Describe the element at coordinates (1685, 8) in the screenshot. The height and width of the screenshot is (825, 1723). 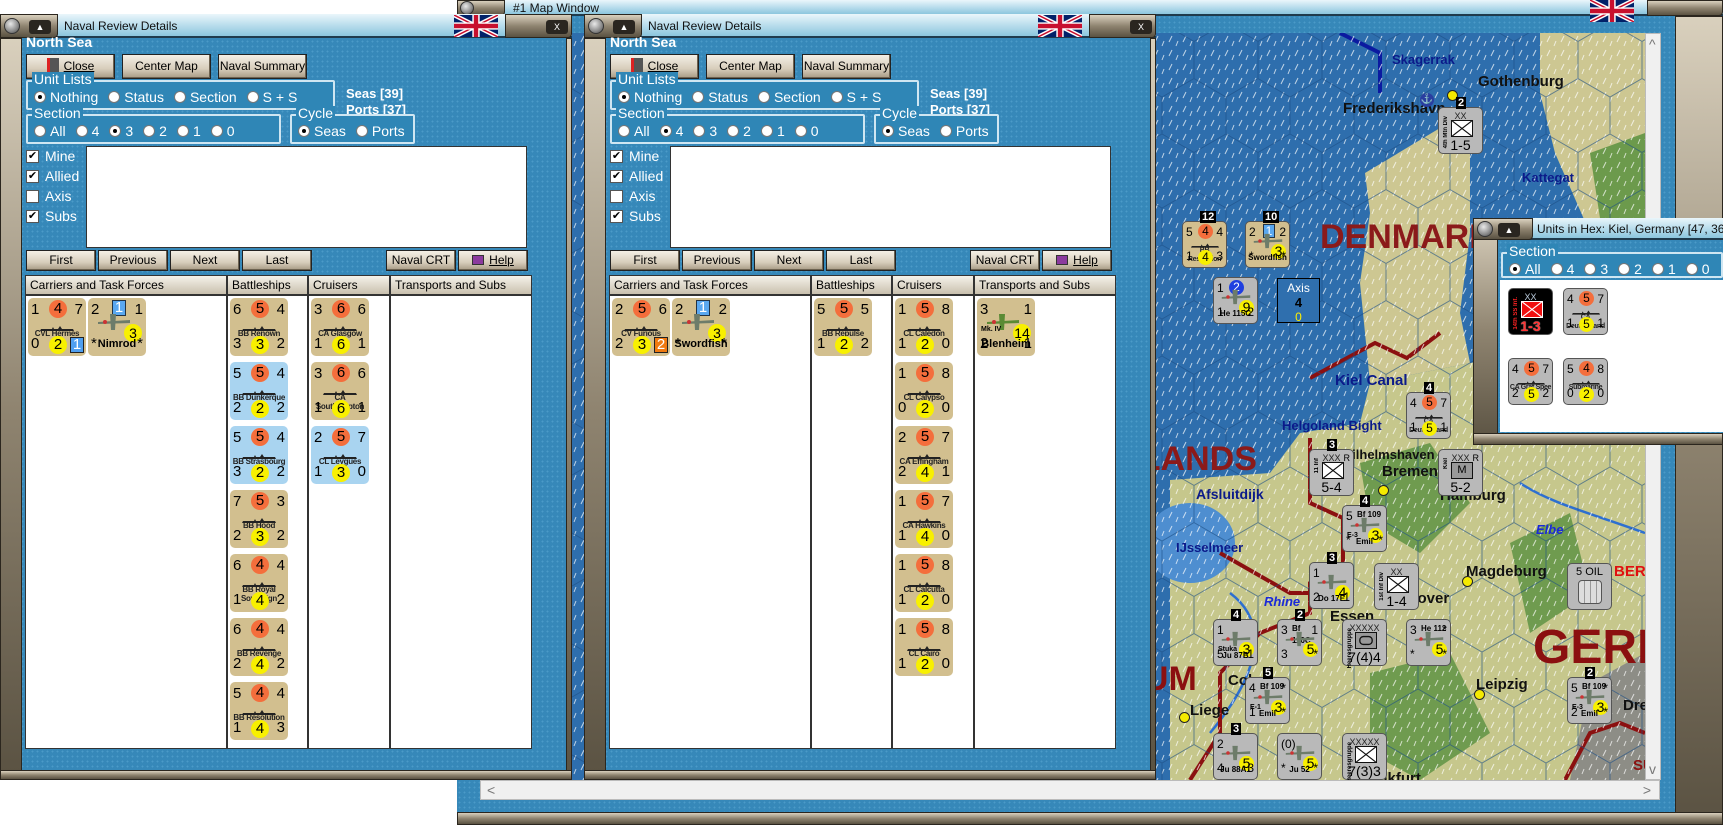
I see `map-window-controls` at that location.